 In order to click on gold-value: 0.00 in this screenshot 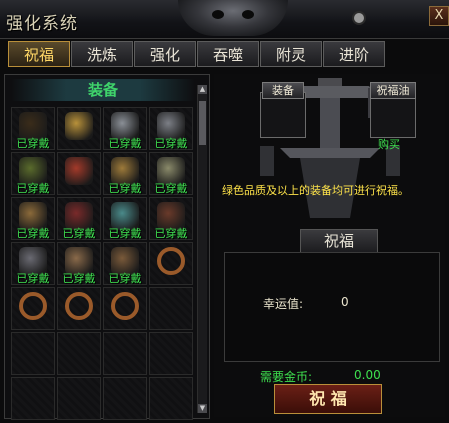, I will do `click(367, 375)`.